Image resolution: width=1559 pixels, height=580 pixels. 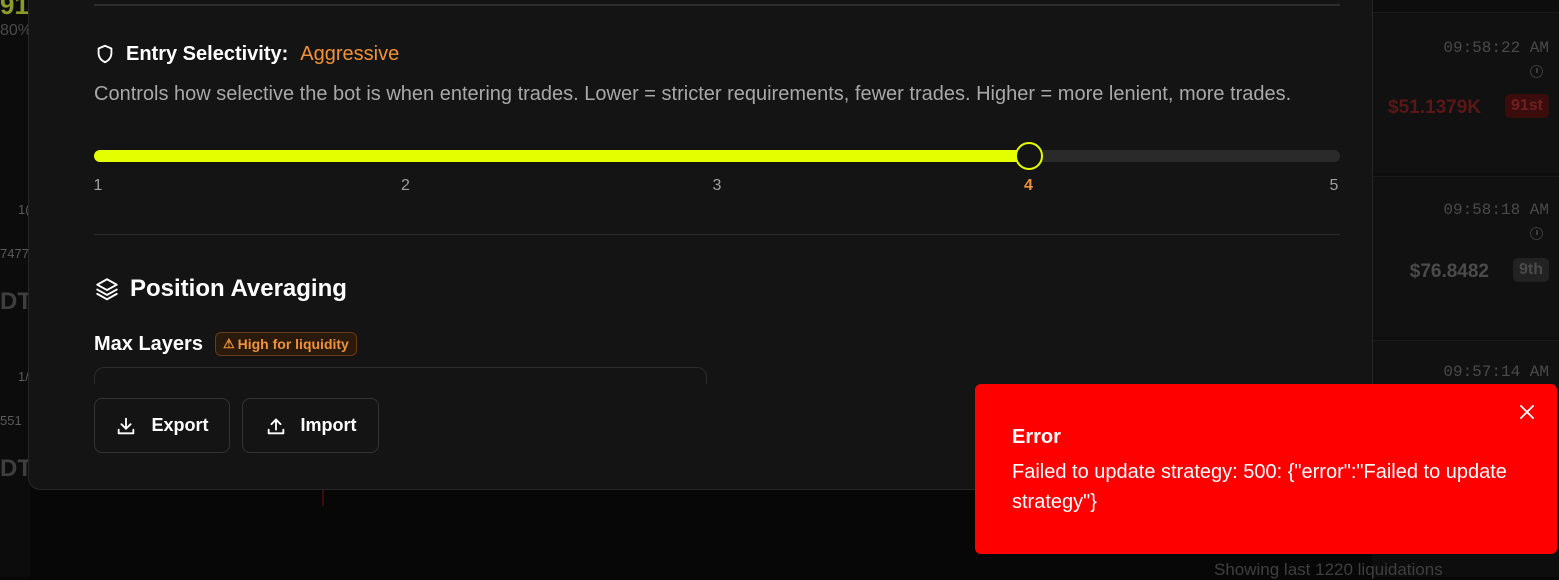 I want to click on upload-icon, so click(x=276, y=426).